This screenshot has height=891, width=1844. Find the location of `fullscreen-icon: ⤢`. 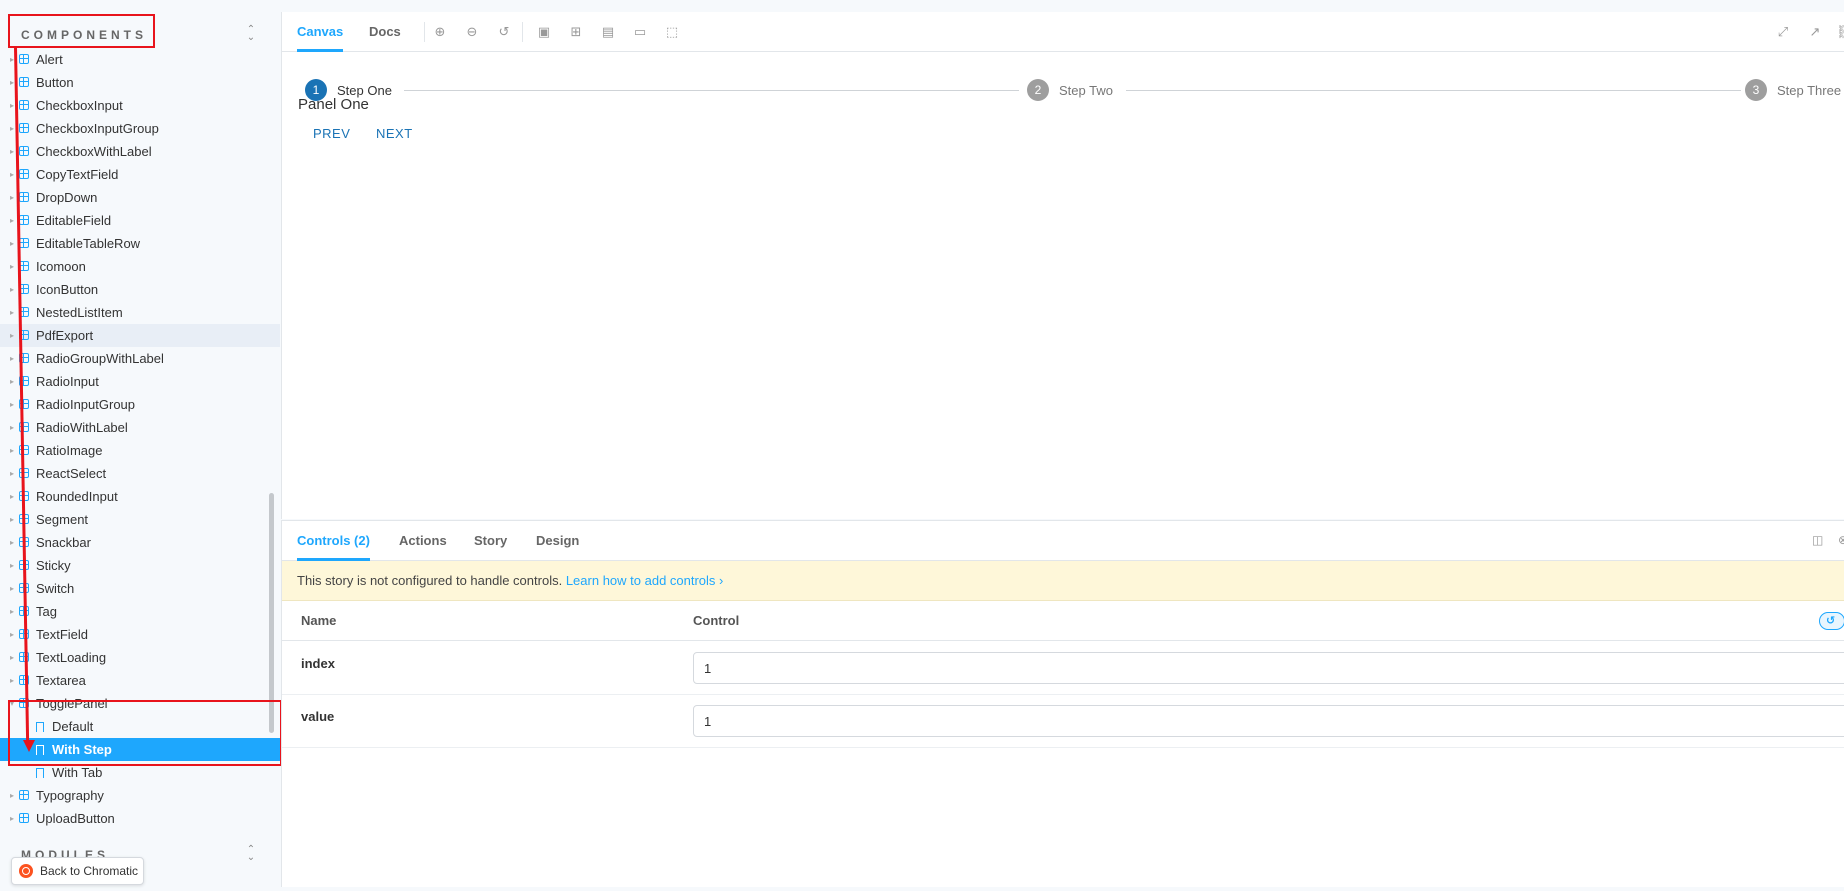

fullscreen-icon: ⤢ is located at coordinates (1783, 32).